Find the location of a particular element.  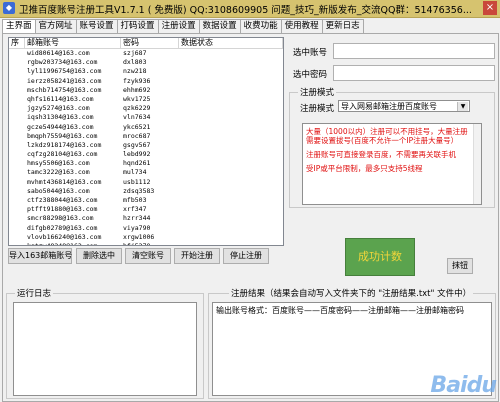

column-header-status: 数据状态 is located at coordinates (231, 43).